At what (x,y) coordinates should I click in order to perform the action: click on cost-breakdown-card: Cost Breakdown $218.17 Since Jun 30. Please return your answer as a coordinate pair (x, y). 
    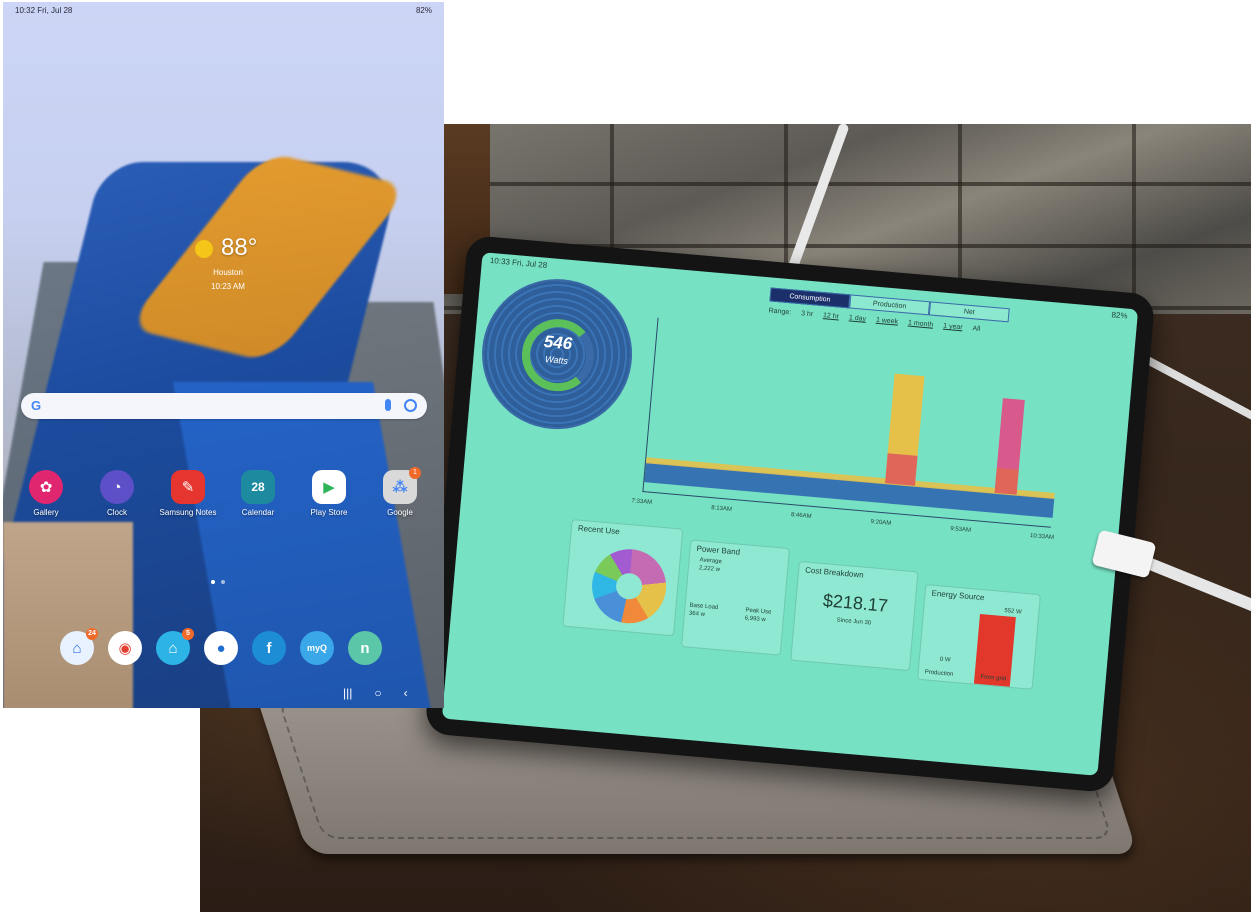
    Looking at the image, I should click on (854, 616).